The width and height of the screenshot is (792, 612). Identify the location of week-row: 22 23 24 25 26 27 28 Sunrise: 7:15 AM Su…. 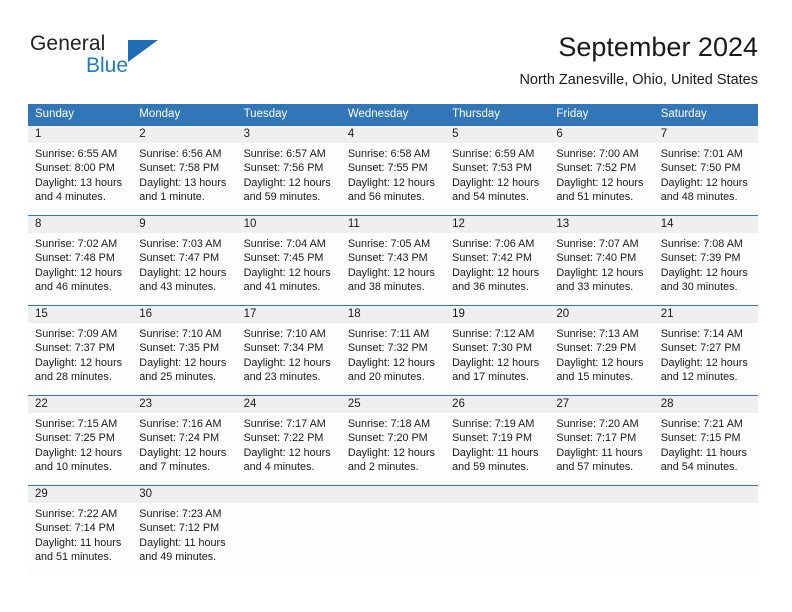
(393, 440).